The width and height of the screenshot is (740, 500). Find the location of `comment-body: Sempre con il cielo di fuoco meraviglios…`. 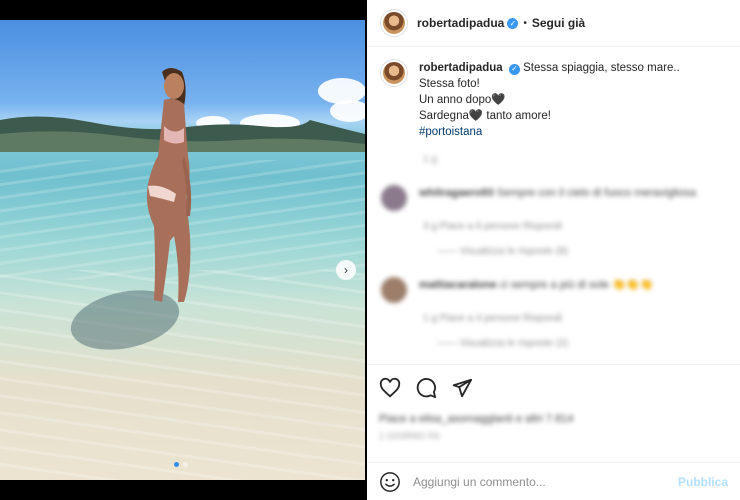

comment-body: Sempre con il cielo di fuoco meraviglios… is located at coordinates (596, 193).